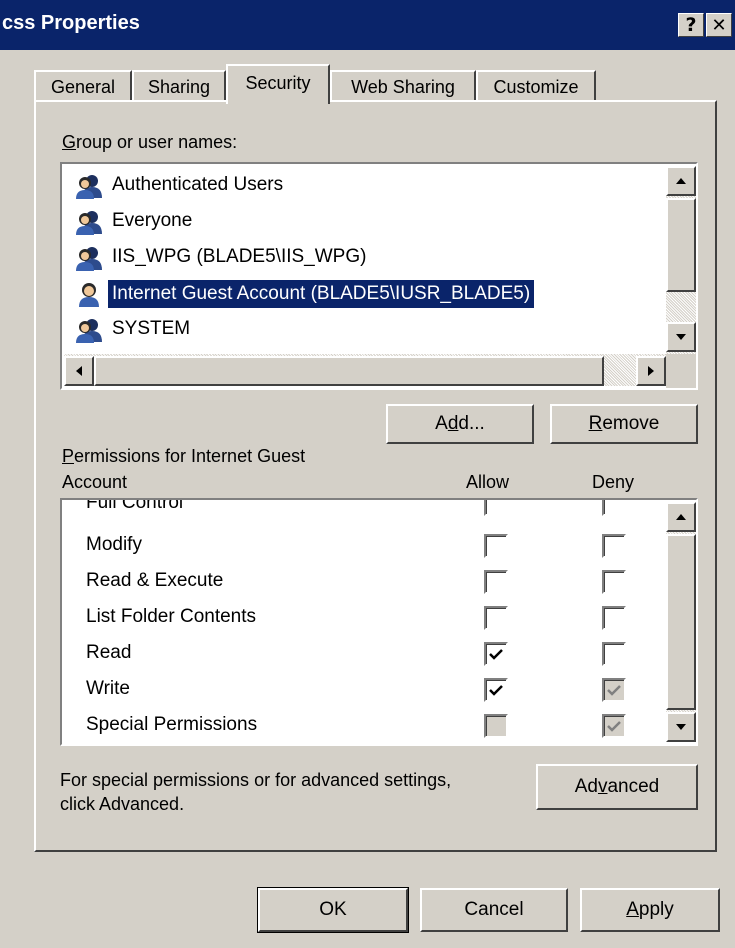  I want to click on cancel-button: Cancel, so click(494, 910).